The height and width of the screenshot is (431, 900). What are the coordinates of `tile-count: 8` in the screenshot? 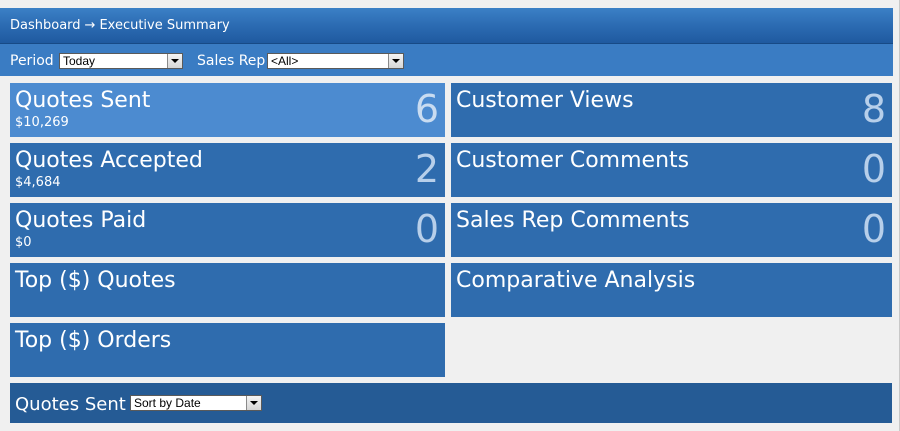 It's located at (873, 109).